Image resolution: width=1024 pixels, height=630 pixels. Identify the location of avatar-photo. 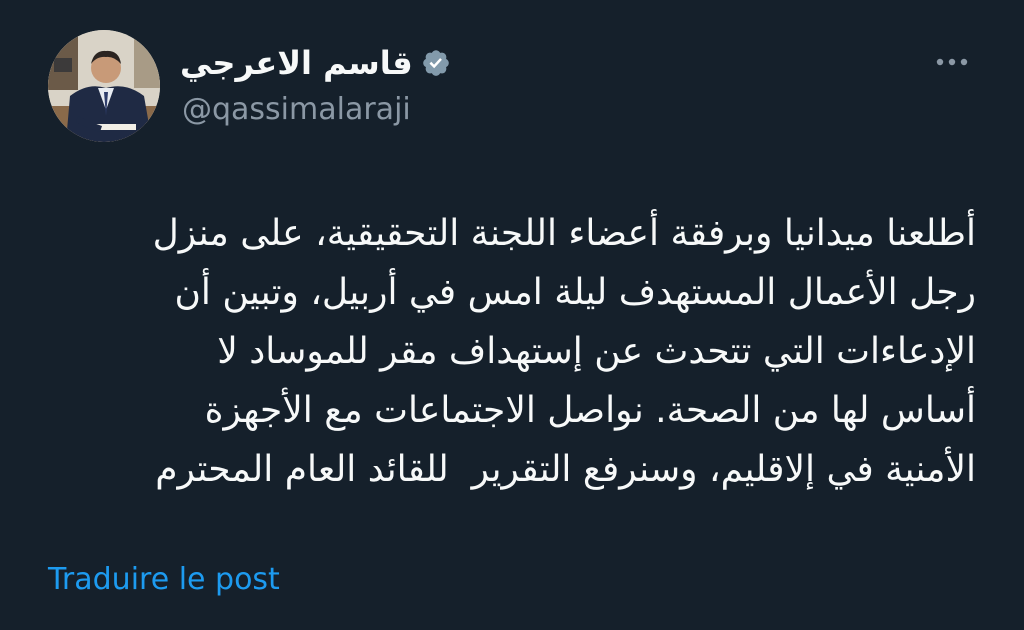
(104, 86).